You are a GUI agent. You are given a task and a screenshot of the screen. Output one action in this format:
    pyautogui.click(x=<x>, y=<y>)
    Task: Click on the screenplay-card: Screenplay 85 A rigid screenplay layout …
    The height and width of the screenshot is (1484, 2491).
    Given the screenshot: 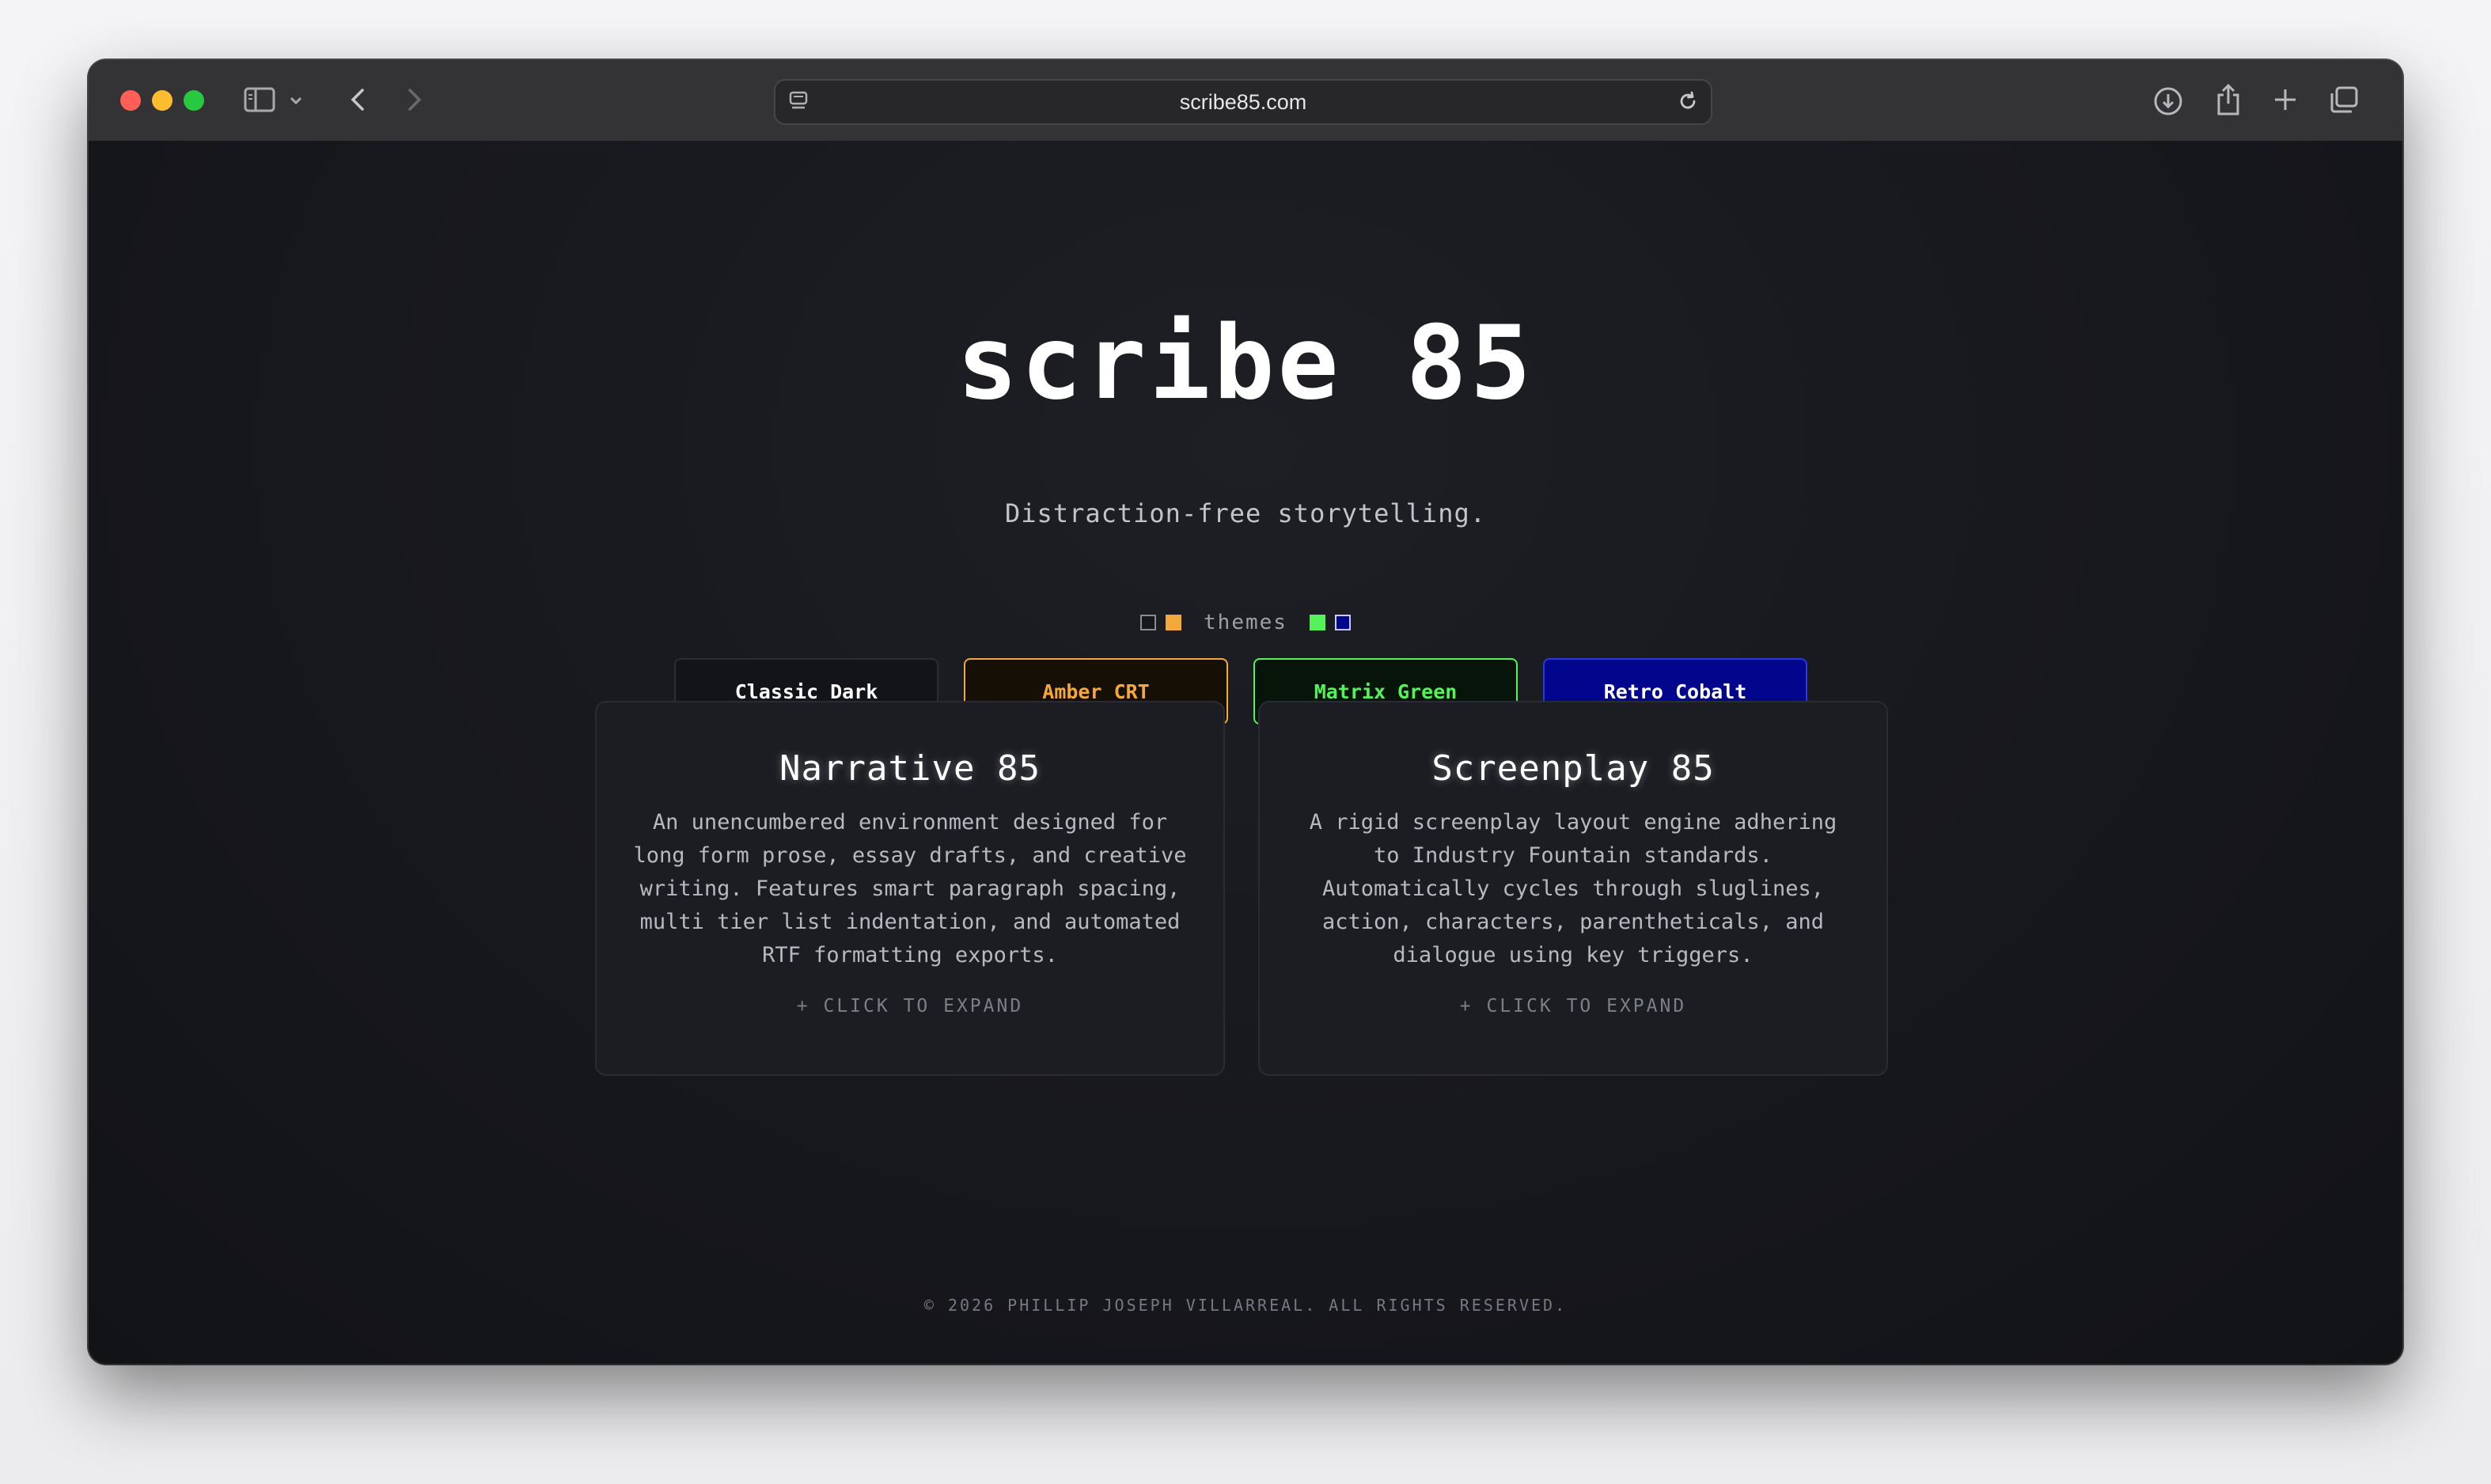 What is the action you would take?
    pyautogui.click(x=1573, y=888)
    